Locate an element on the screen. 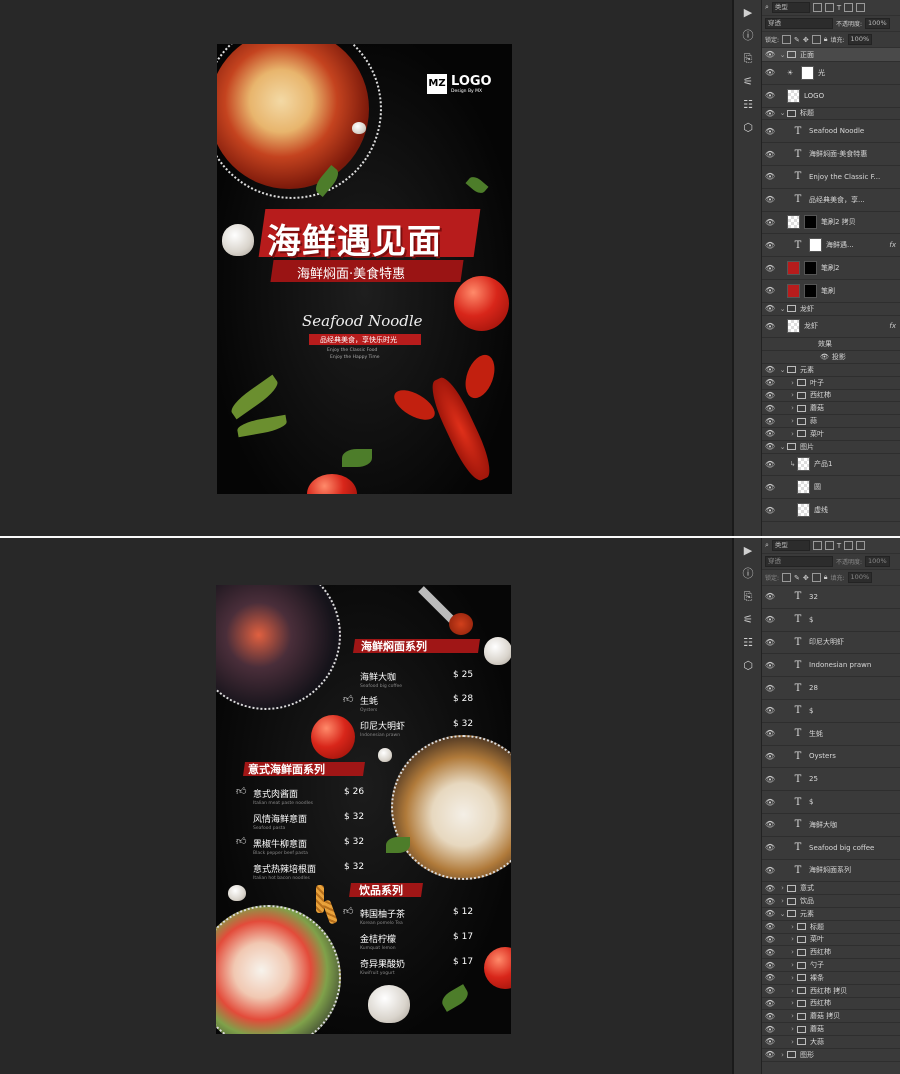 Image resolution: width=900 pixels, height=1074 pixels. layer-row: 👁︎ 圆 is located at coordinates (831, 488).